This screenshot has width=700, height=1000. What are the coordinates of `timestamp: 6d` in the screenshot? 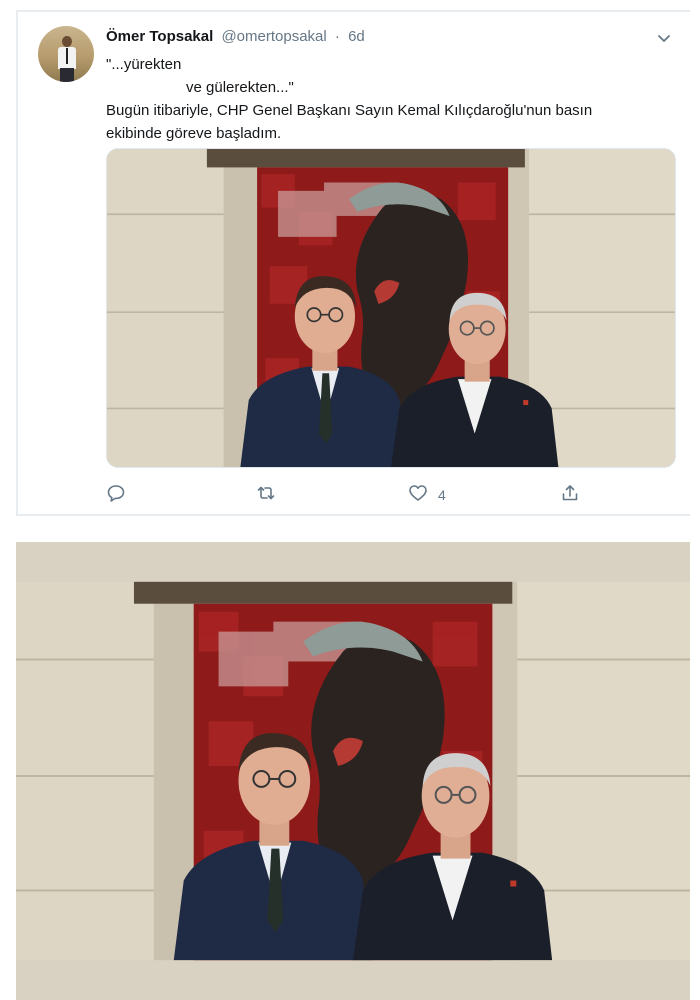 It's located at (356, 36).